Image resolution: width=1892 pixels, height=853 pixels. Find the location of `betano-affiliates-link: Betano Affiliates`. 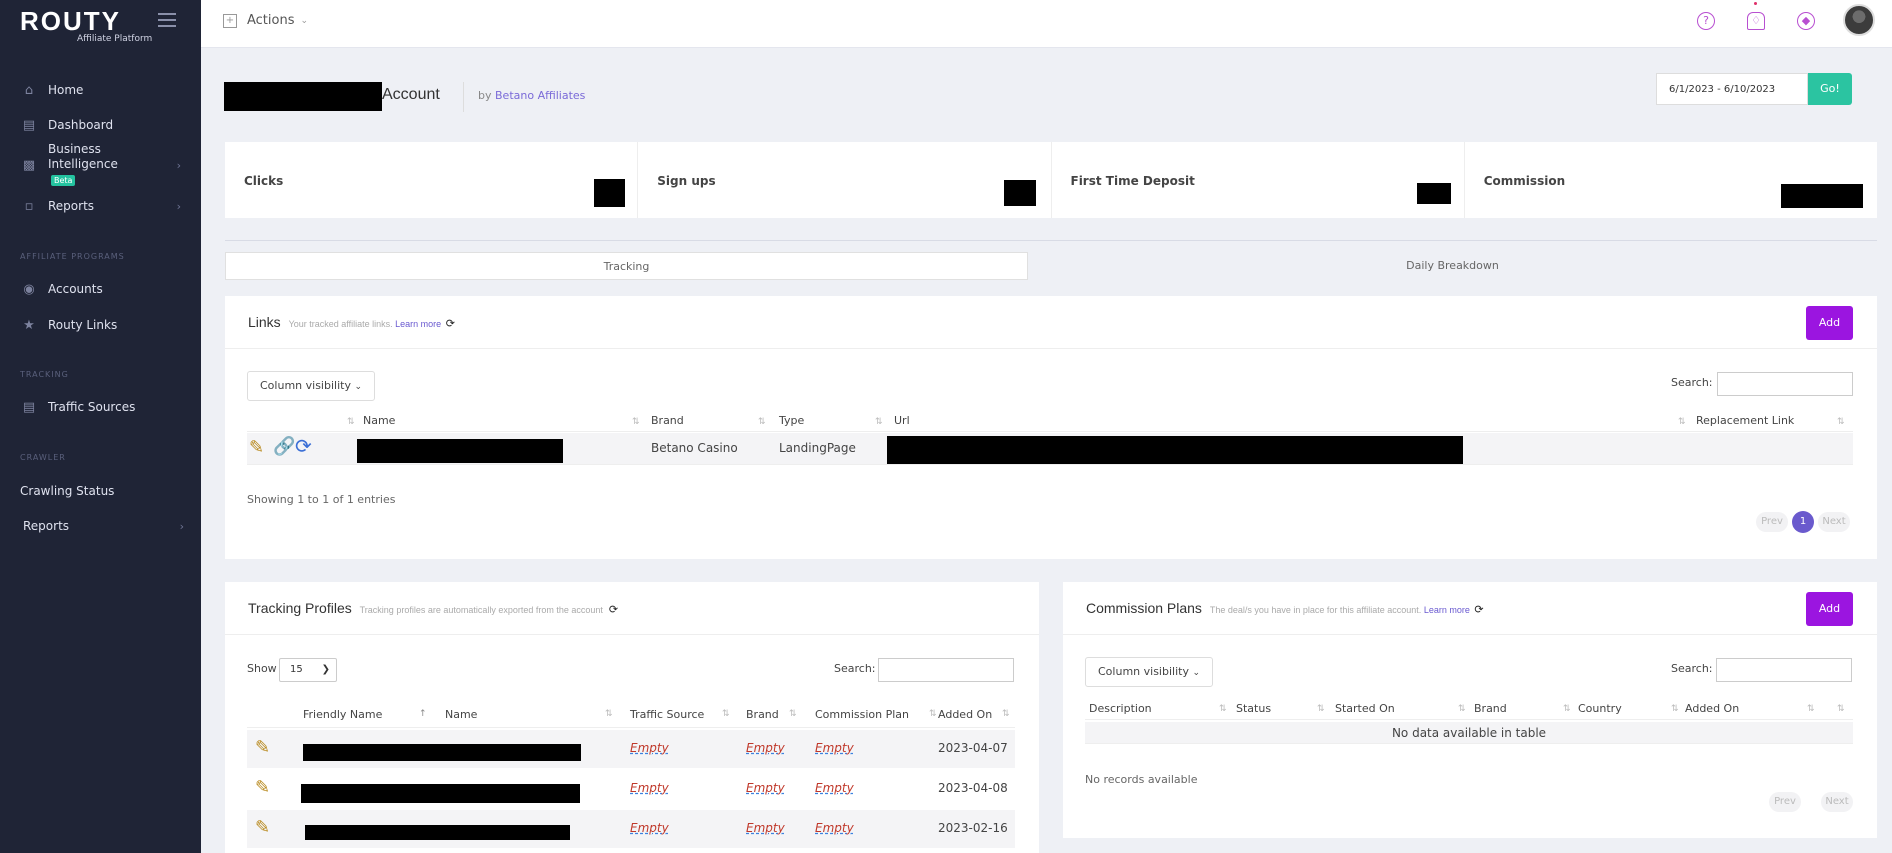

betano-affiliates-link: Betano Affiliates is located at coordinates (540, 95).